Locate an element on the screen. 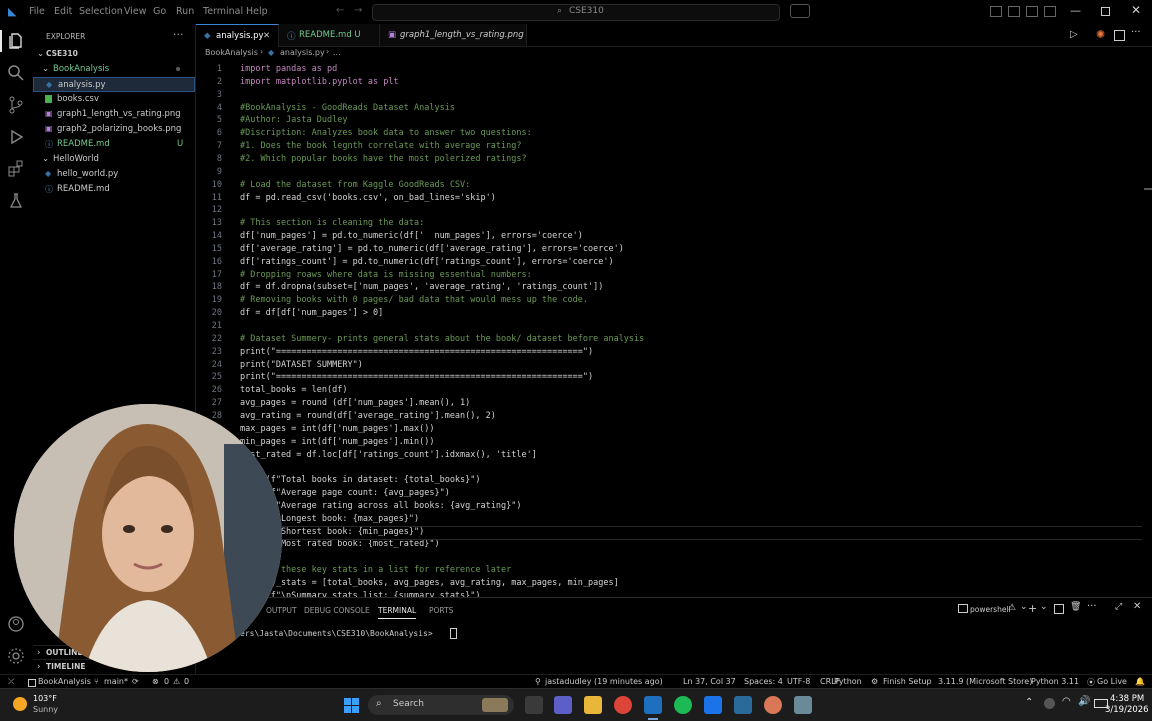  code-line: min_pages = int(df['num_pages'].min()) is located at coordinates (337, 442).